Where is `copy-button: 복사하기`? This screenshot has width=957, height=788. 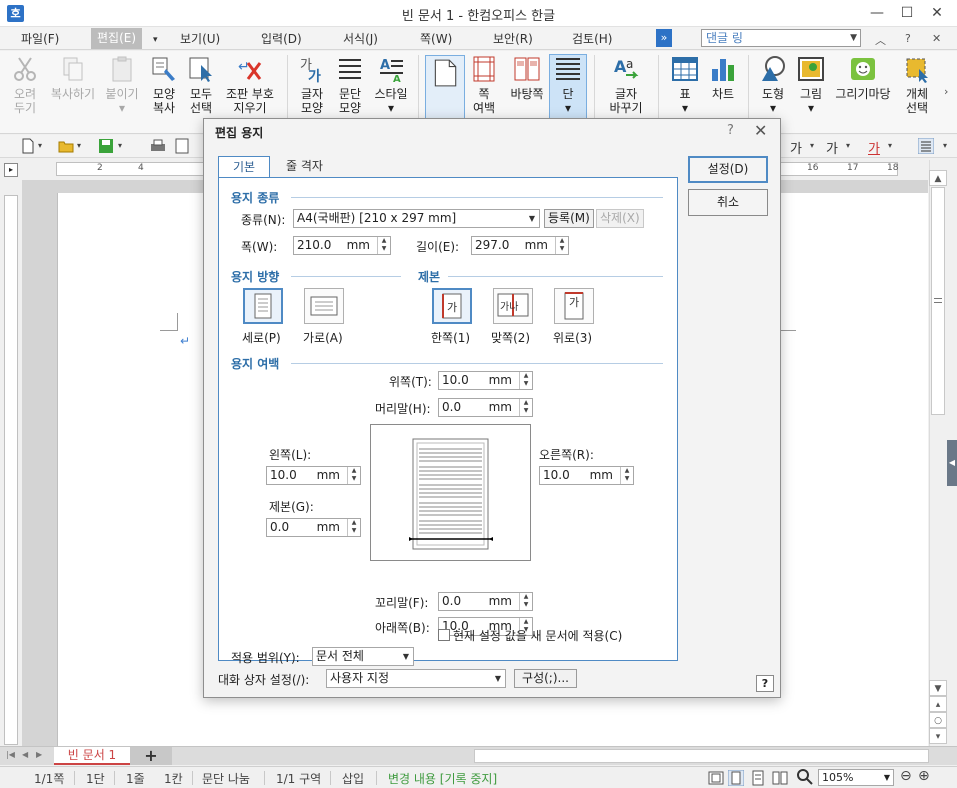
copy-button: 복사하기 is located at coordinates (73, 78).